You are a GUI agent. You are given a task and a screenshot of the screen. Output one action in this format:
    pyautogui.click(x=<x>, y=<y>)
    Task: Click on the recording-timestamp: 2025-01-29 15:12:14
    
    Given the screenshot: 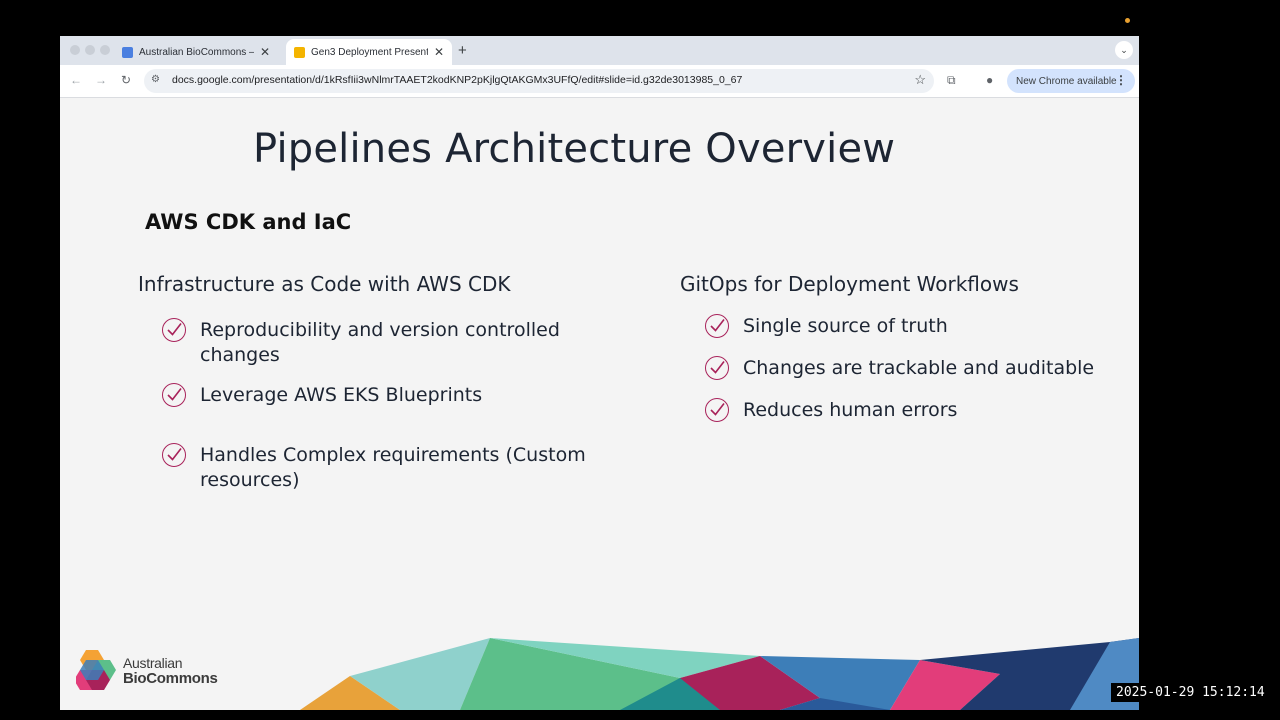 What is the action you would take?
    pyautogui.click(x=1190, y=692)
    